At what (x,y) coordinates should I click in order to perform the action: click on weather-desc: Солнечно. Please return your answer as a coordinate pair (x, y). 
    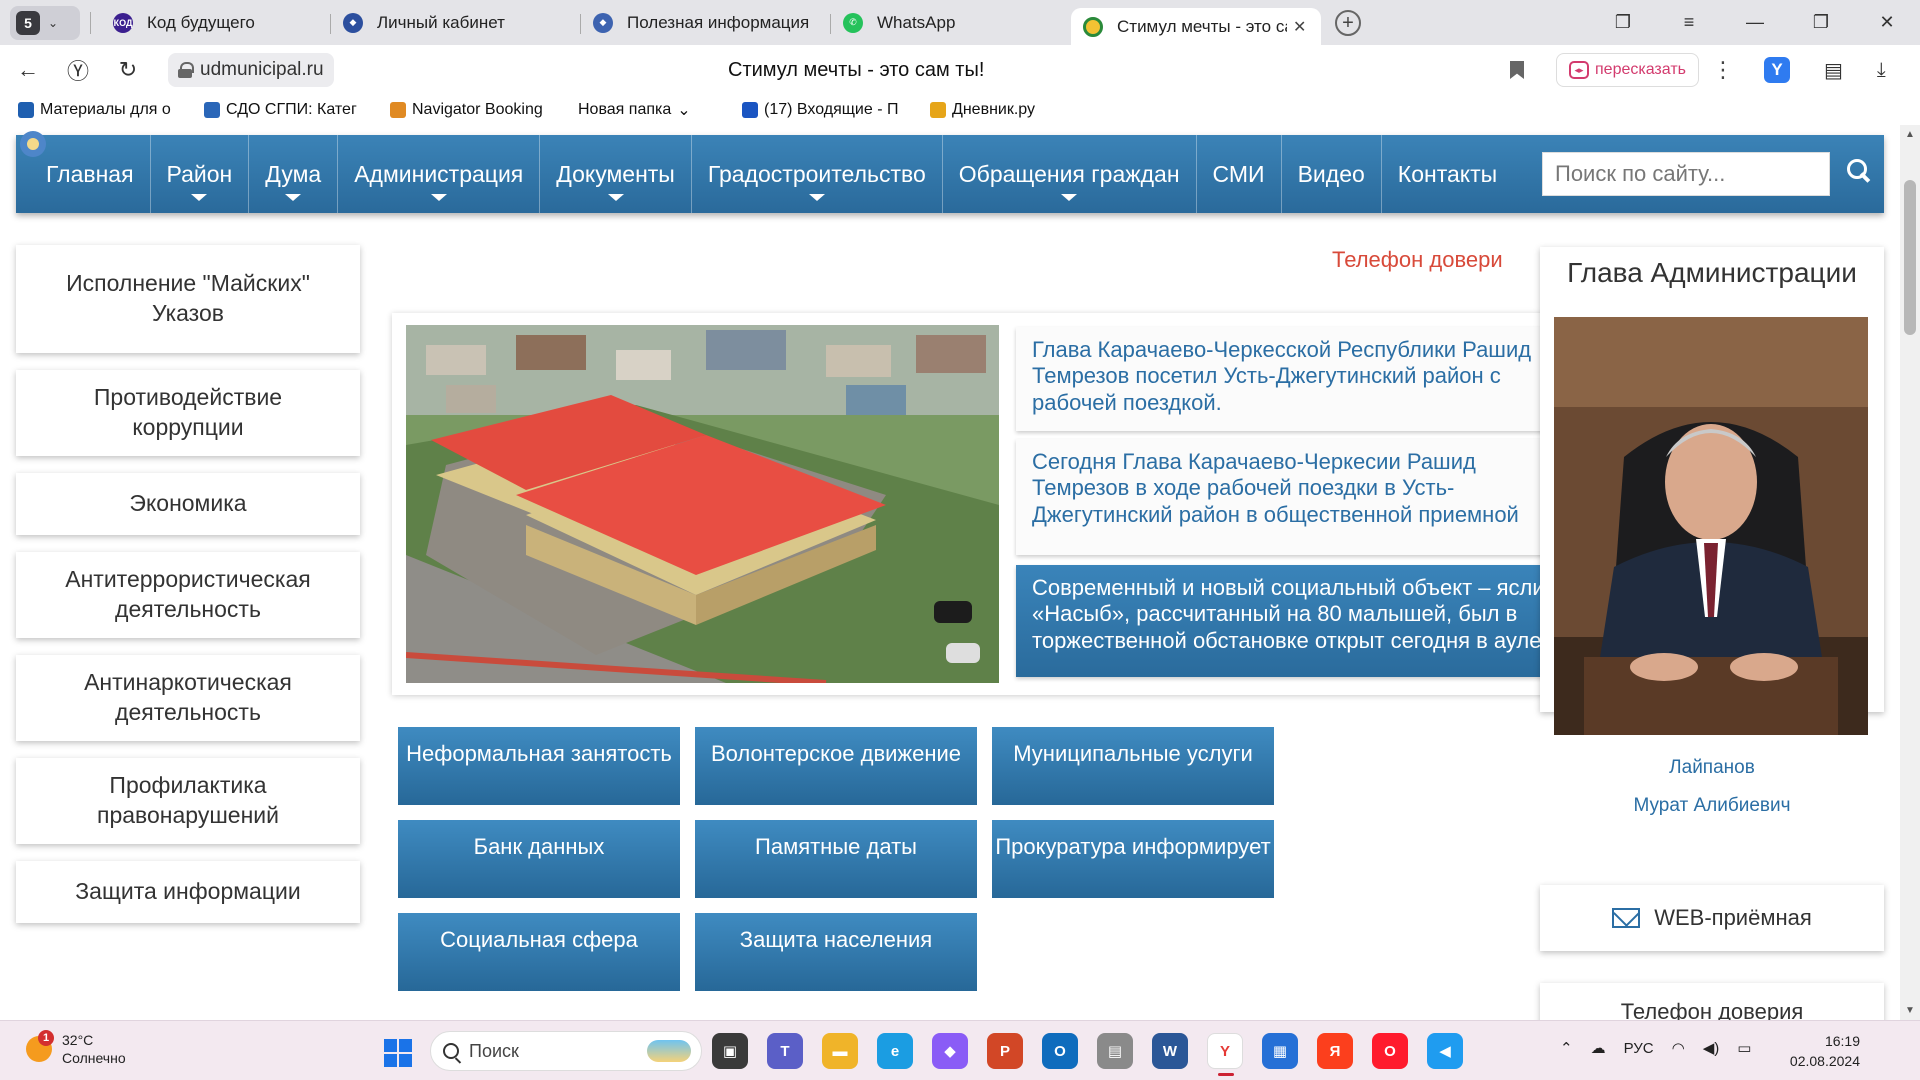
    Looking at the image, I should click on (94, 1058).